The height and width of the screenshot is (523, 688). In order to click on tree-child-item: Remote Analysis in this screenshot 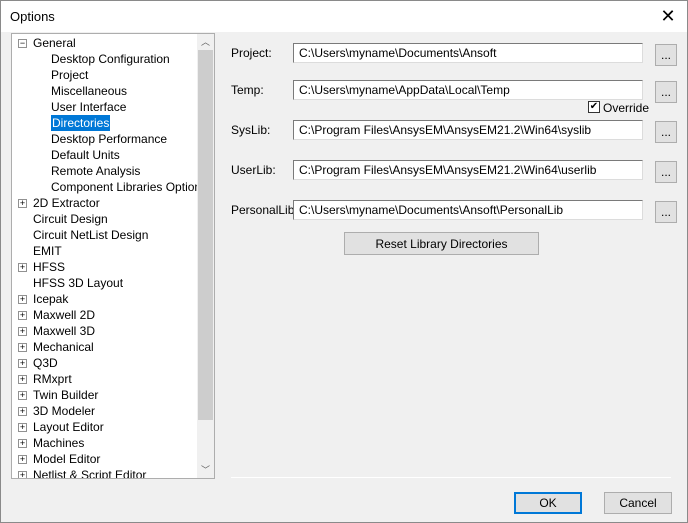, I will do `click(105, 171)`.